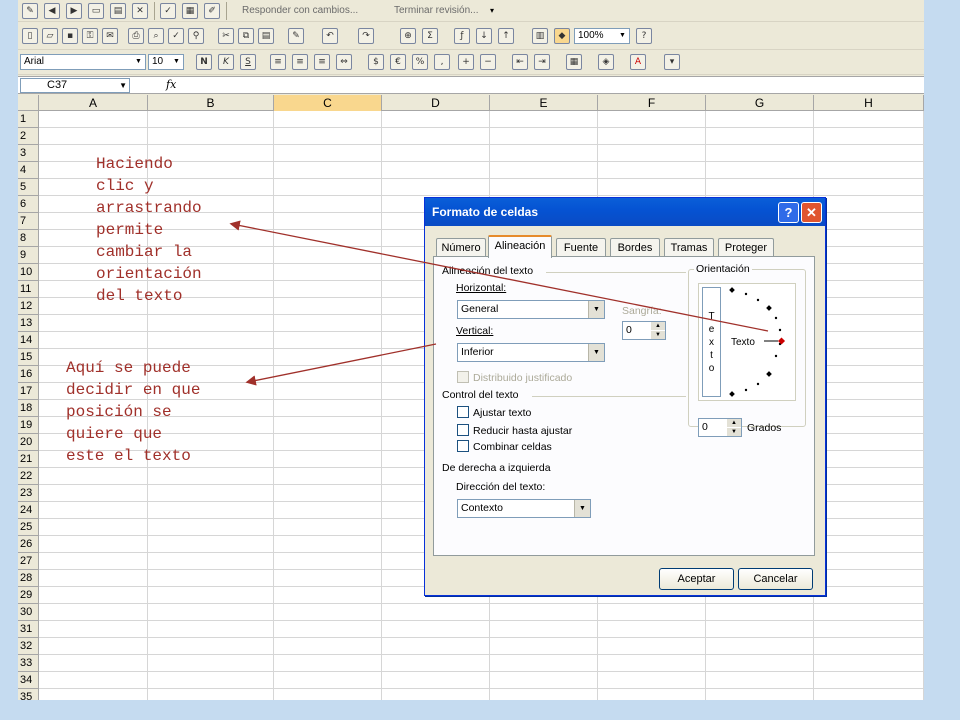  Describe the element at coordinates (775, 579) in the screenshot. I see `cancel-button: Cancelar` at that location.